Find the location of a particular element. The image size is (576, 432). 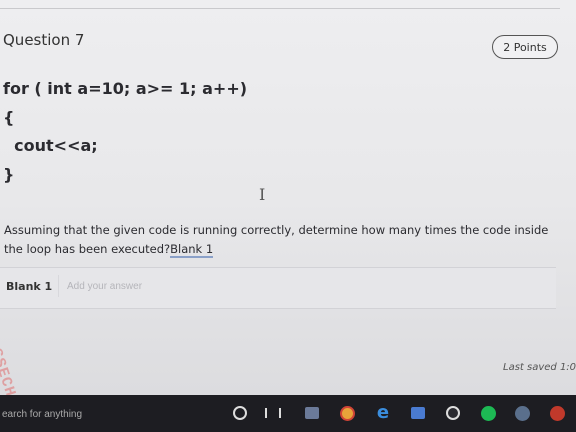

taskbar-search: earch for anything is located at coordinates (108, 414).